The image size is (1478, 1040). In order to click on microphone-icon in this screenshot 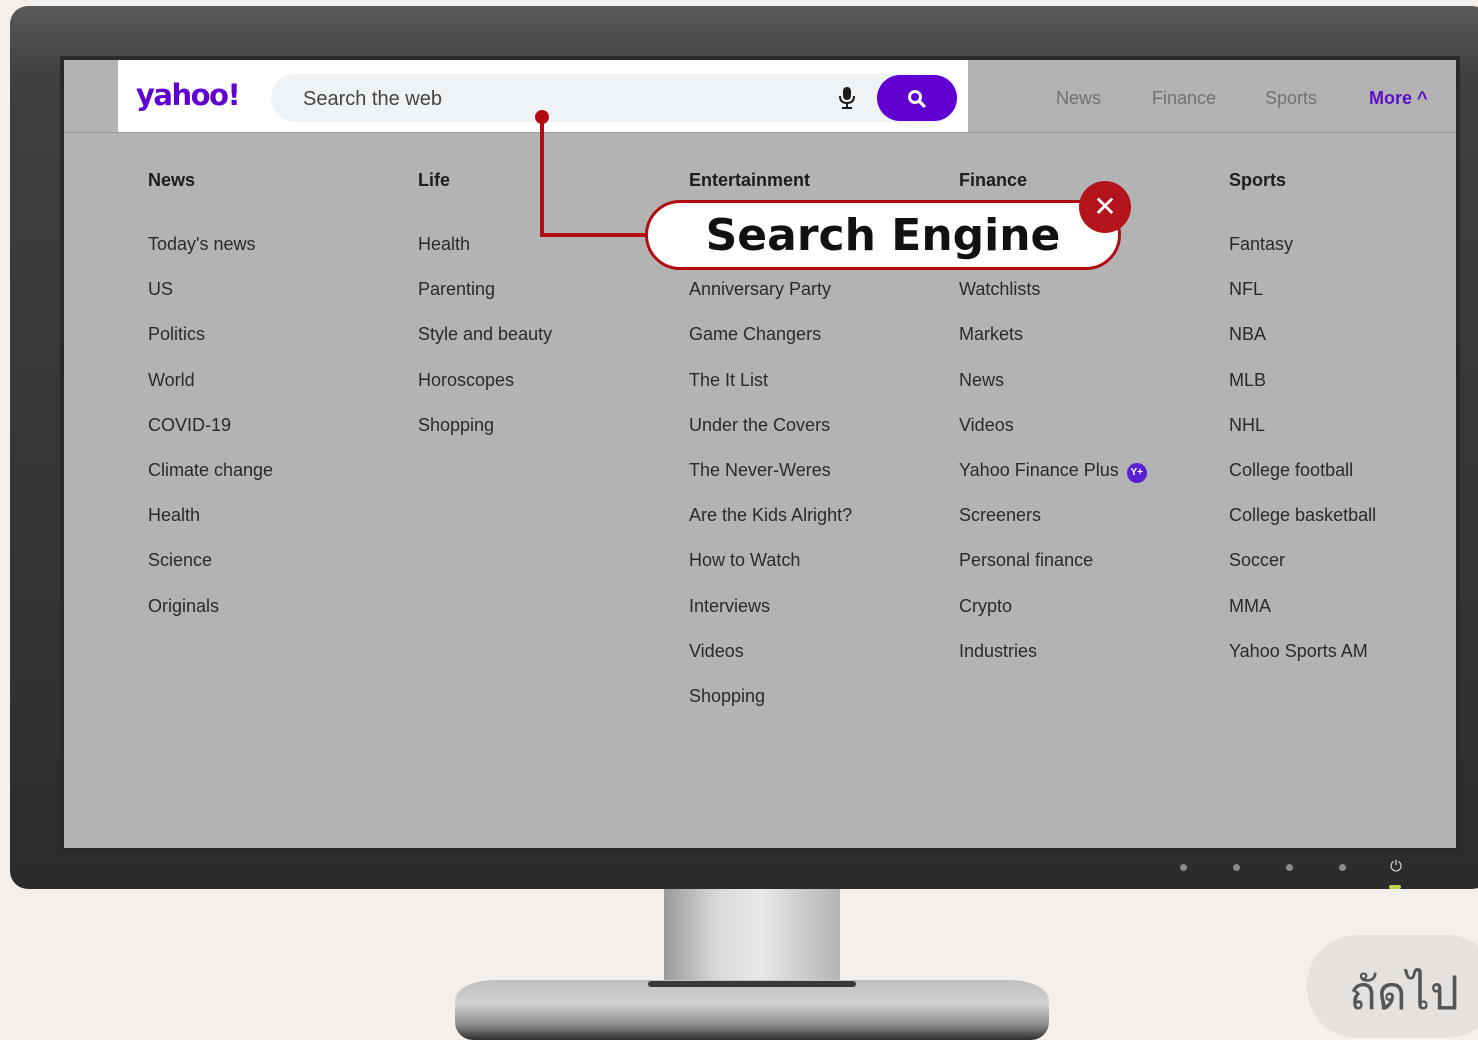, I will do `click(847, 98)`.